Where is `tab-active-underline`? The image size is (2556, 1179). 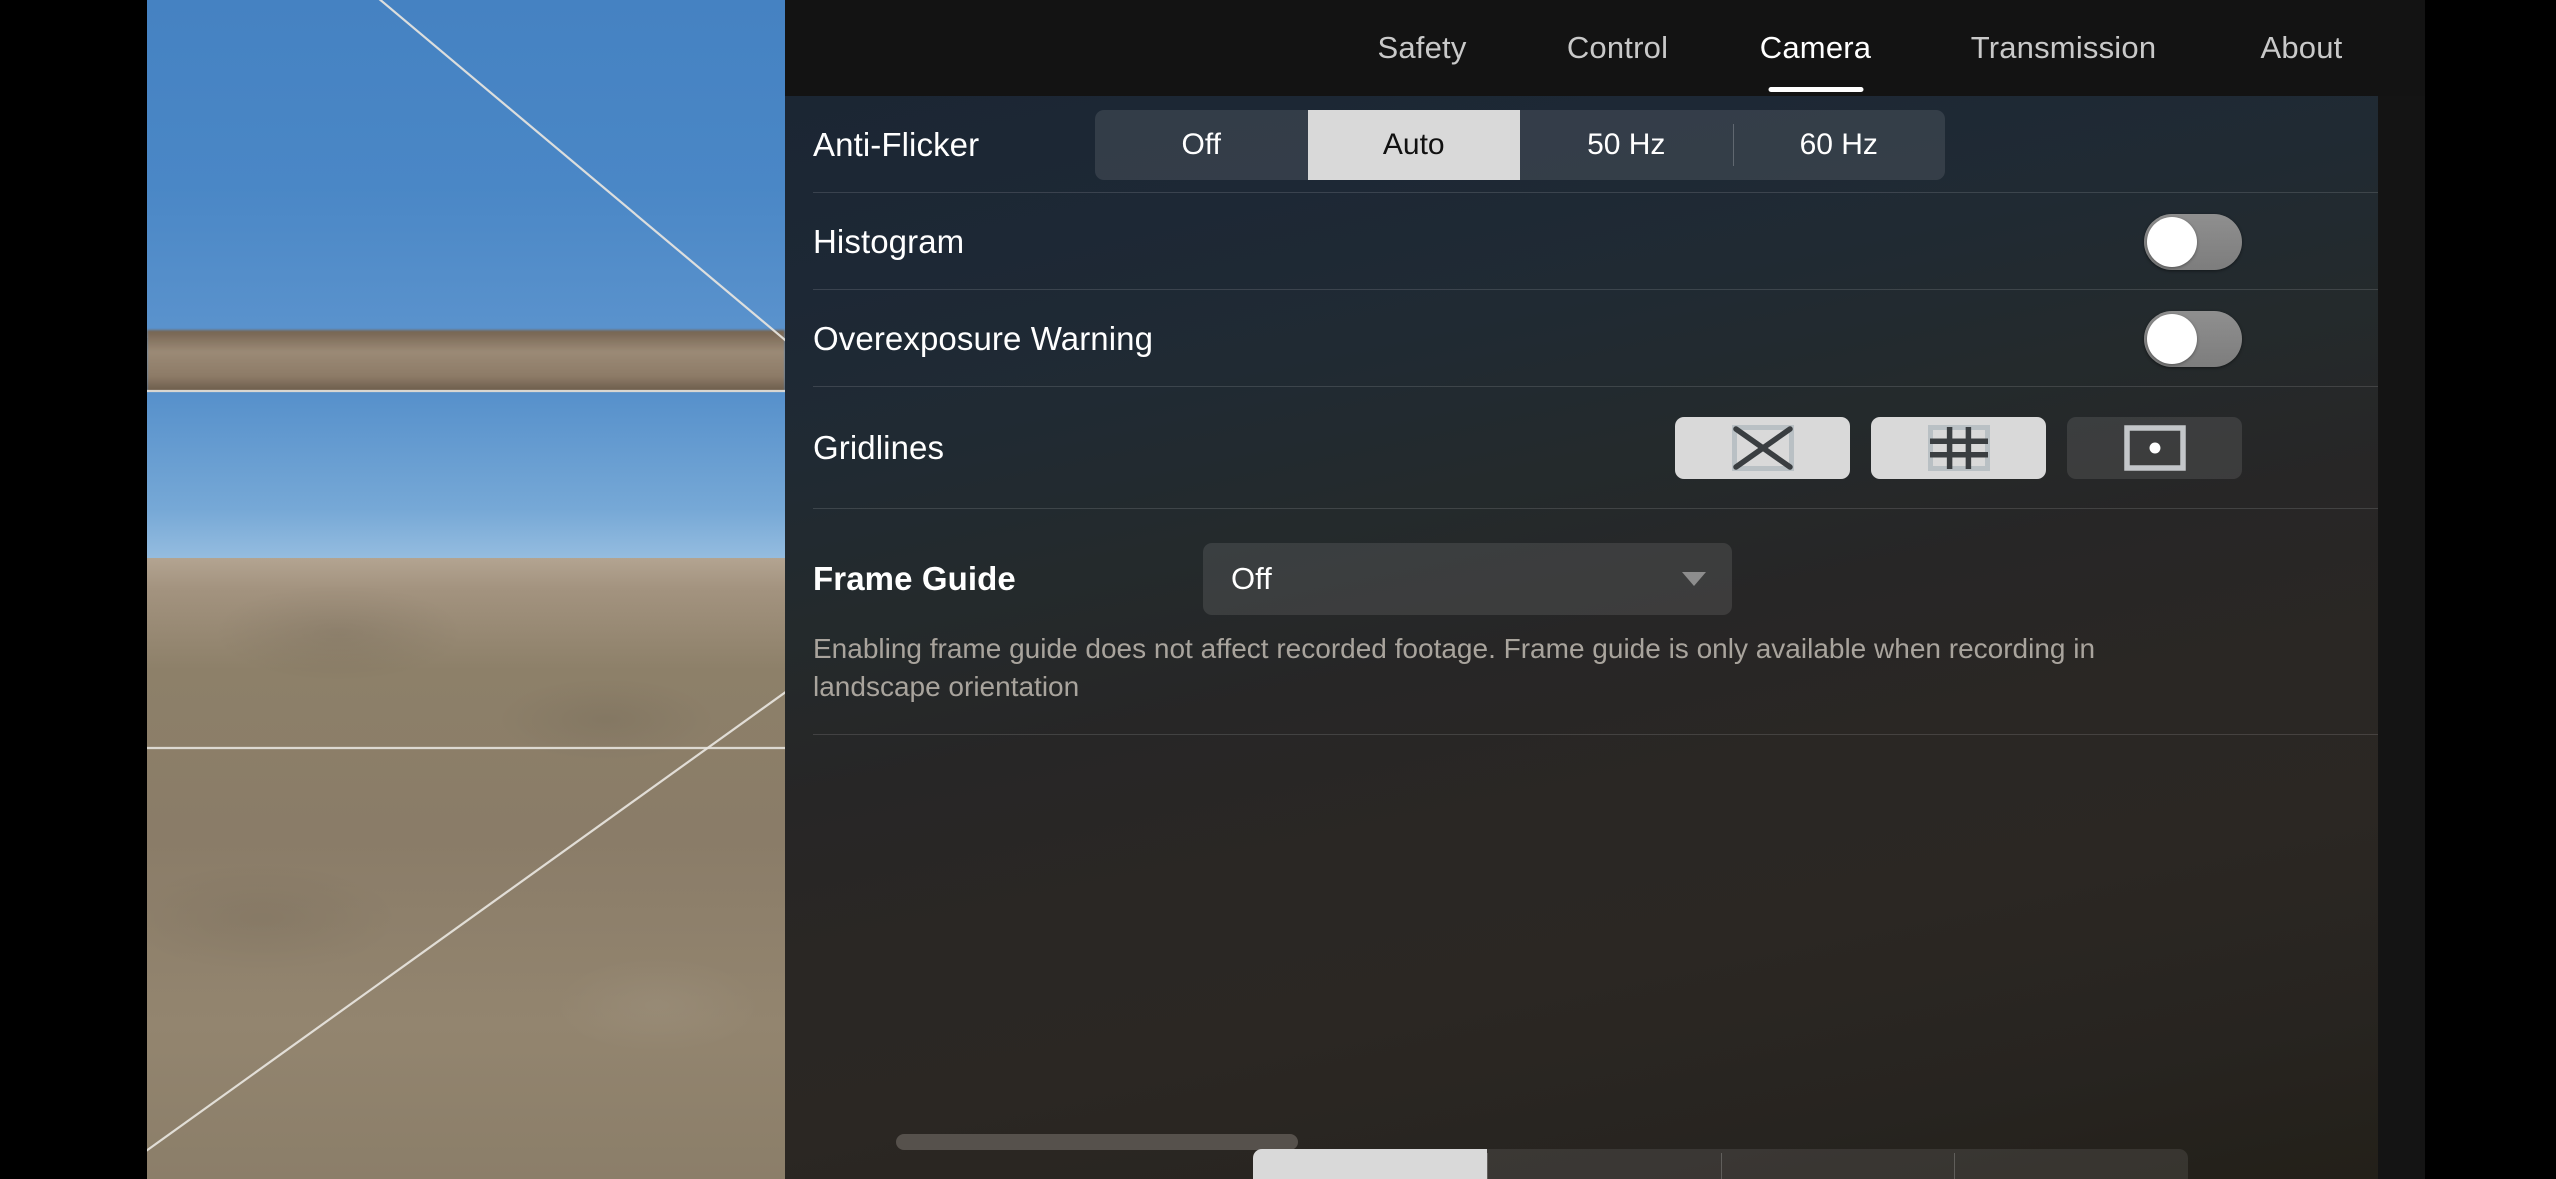 tab-active-underline is located at coordinates (1815, 89).